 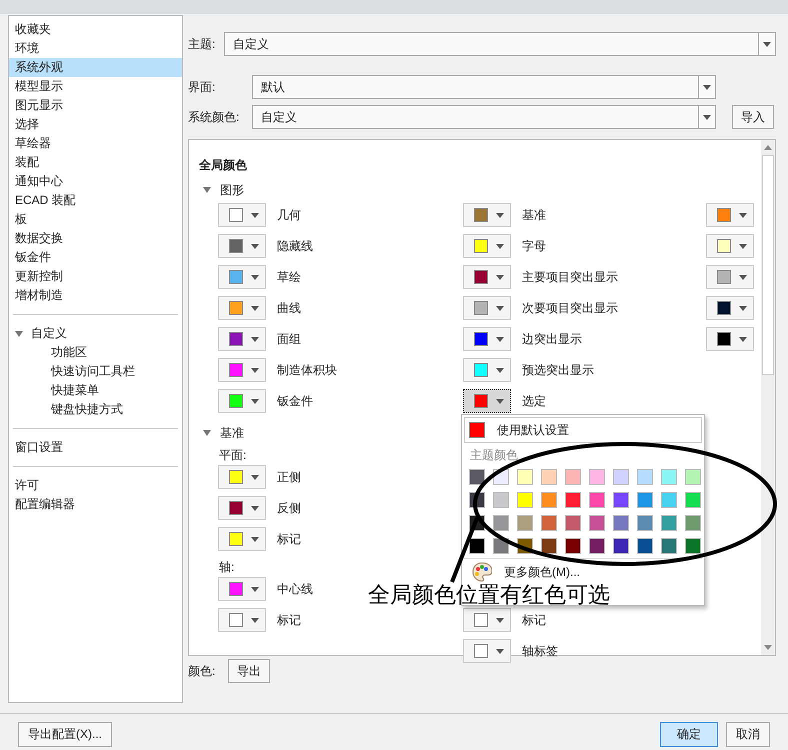 I want to click on color-label: 次要项目突出显示, so click(x=570, y=308).